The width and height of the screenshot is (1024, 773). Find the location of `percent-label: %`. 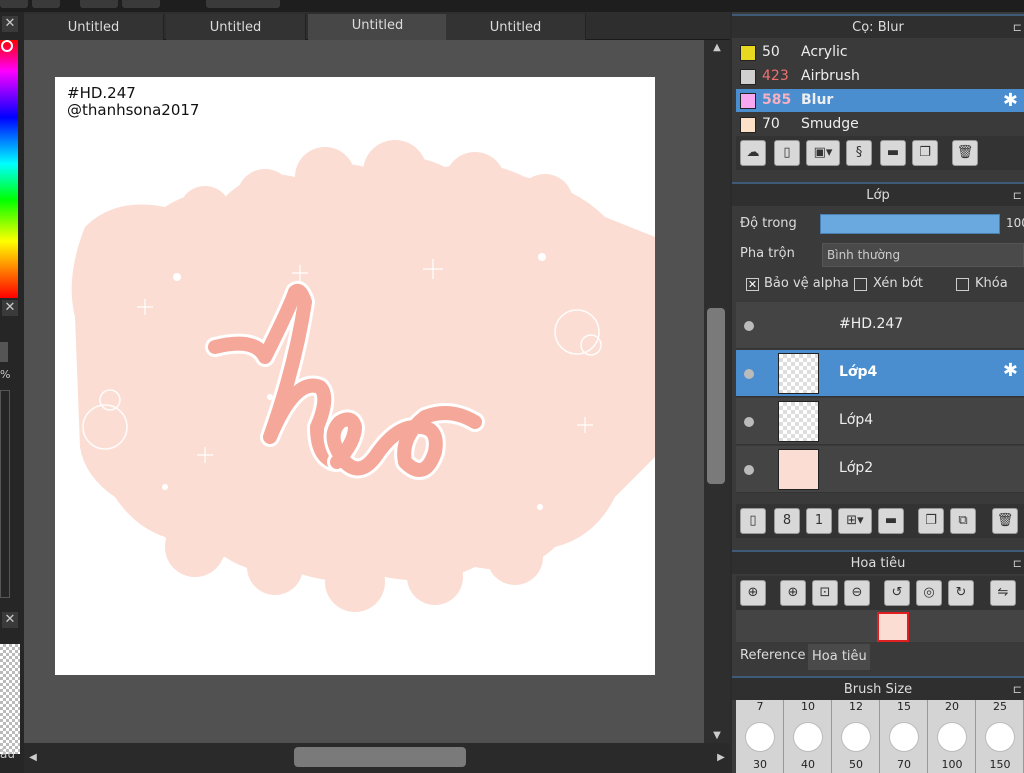

percent-label: % is located at coordinates (5, 374).